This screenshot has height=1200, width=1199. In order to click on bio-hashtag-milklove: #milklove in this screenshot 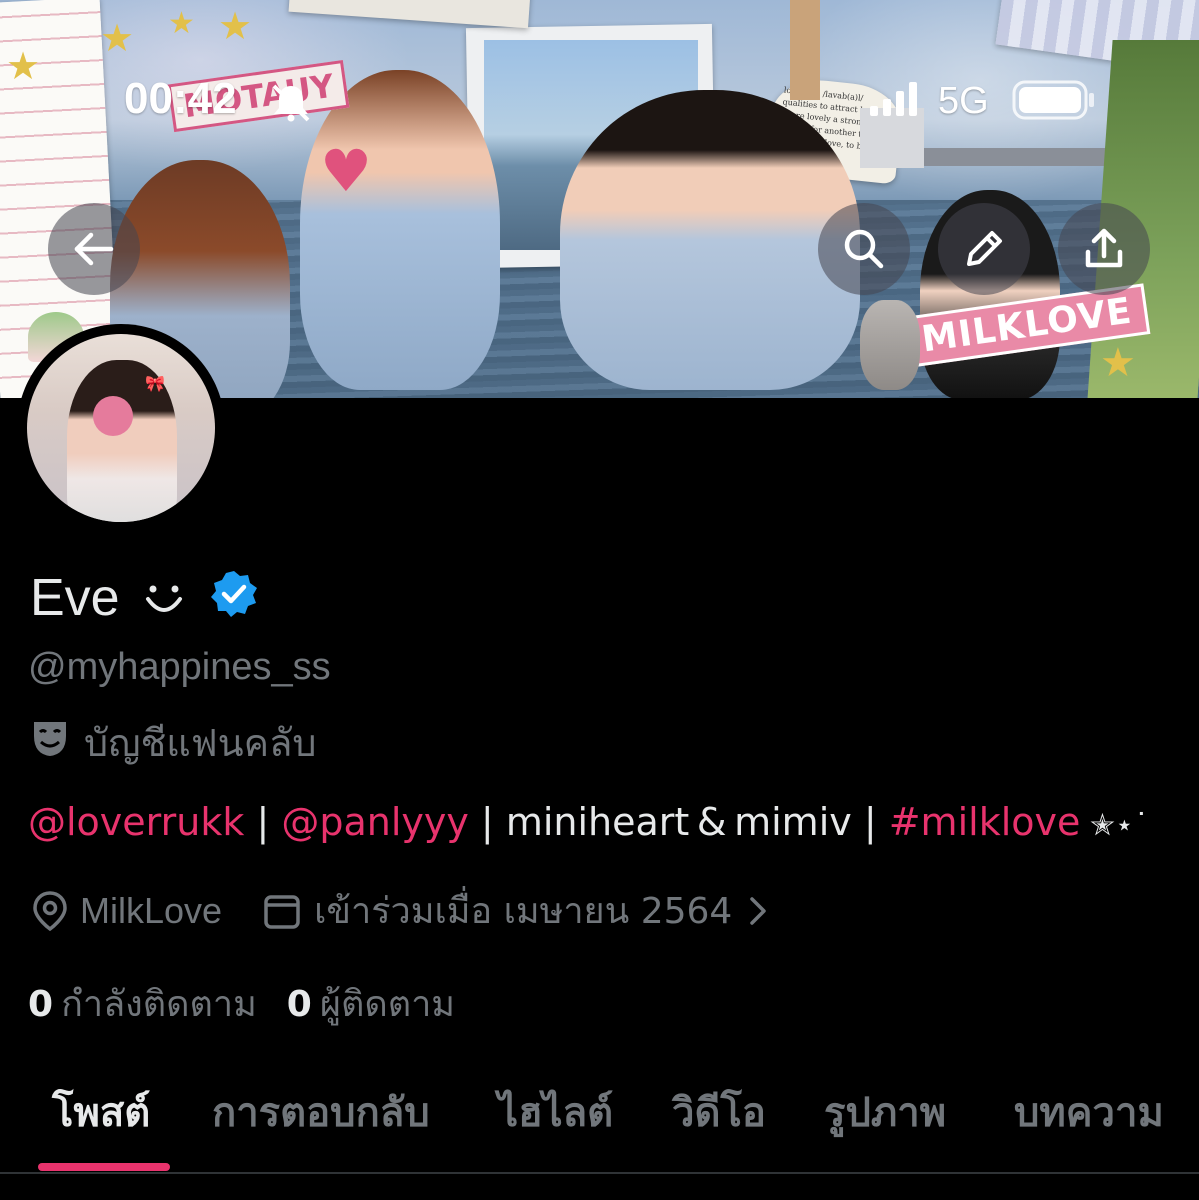, I will do `click(985, 822)`.